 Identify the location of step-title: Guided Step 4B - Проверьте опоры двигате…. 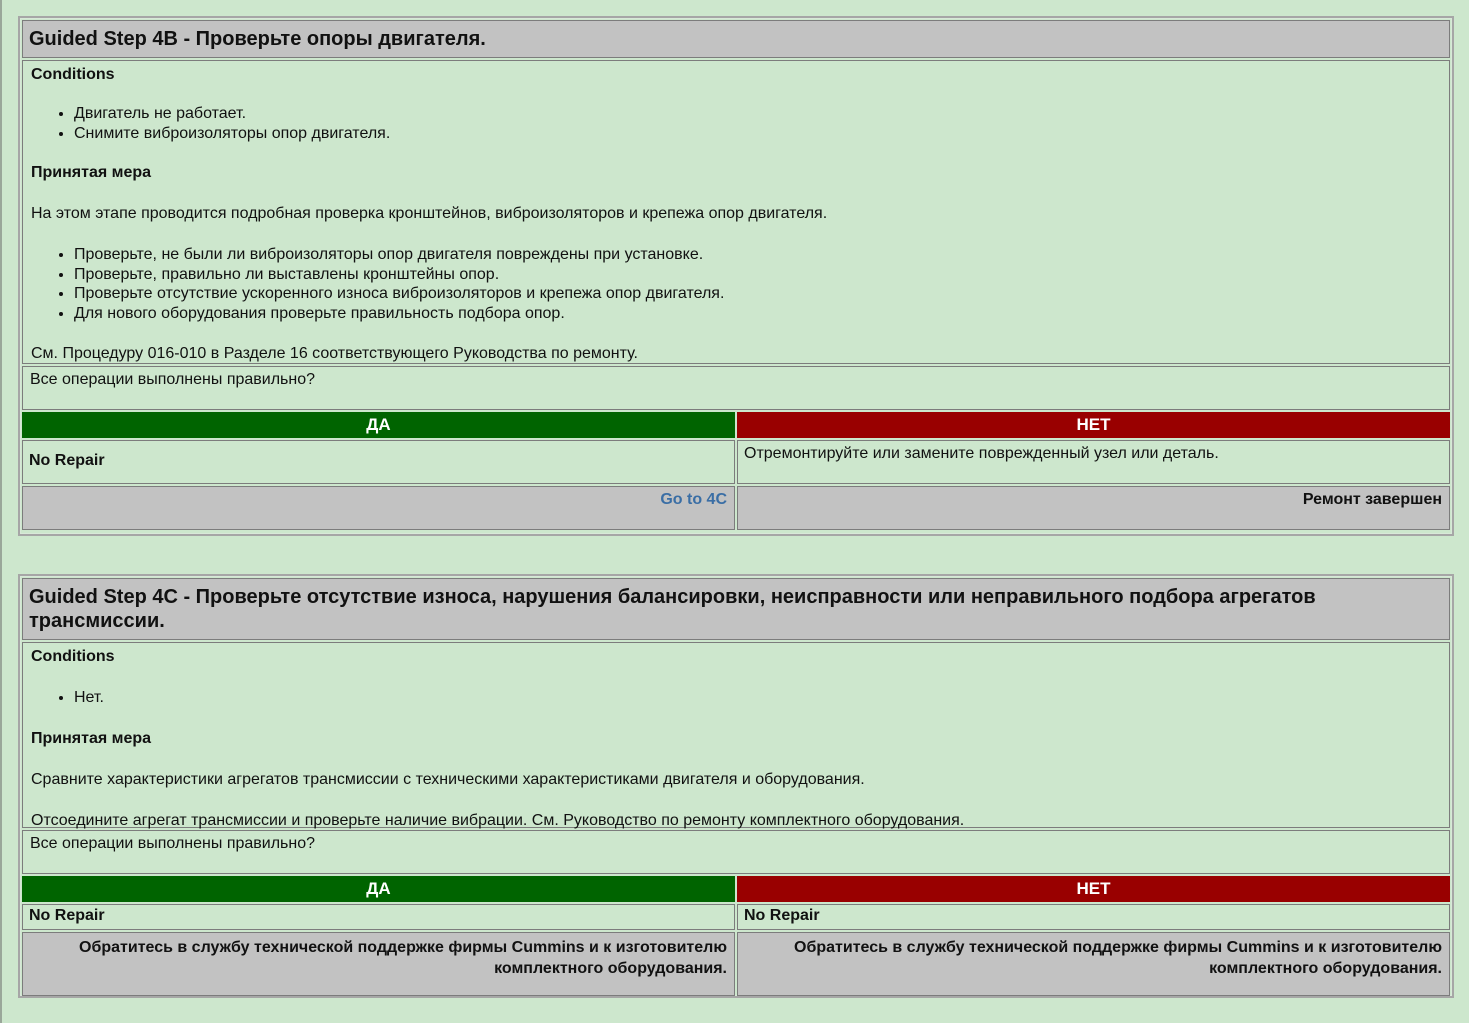
(736, 39).